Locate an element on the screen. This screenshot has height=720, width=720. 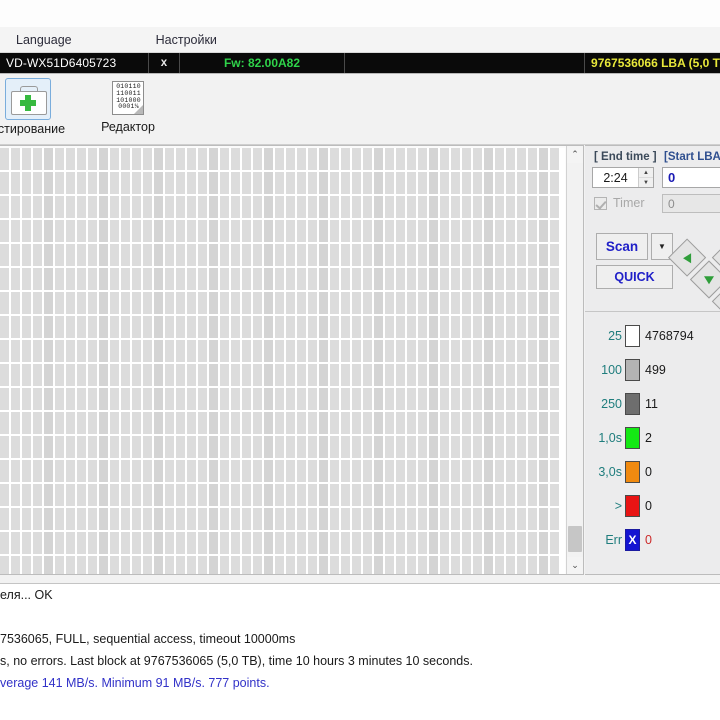
scan-button: Scan is located at coordinates (622, 246).